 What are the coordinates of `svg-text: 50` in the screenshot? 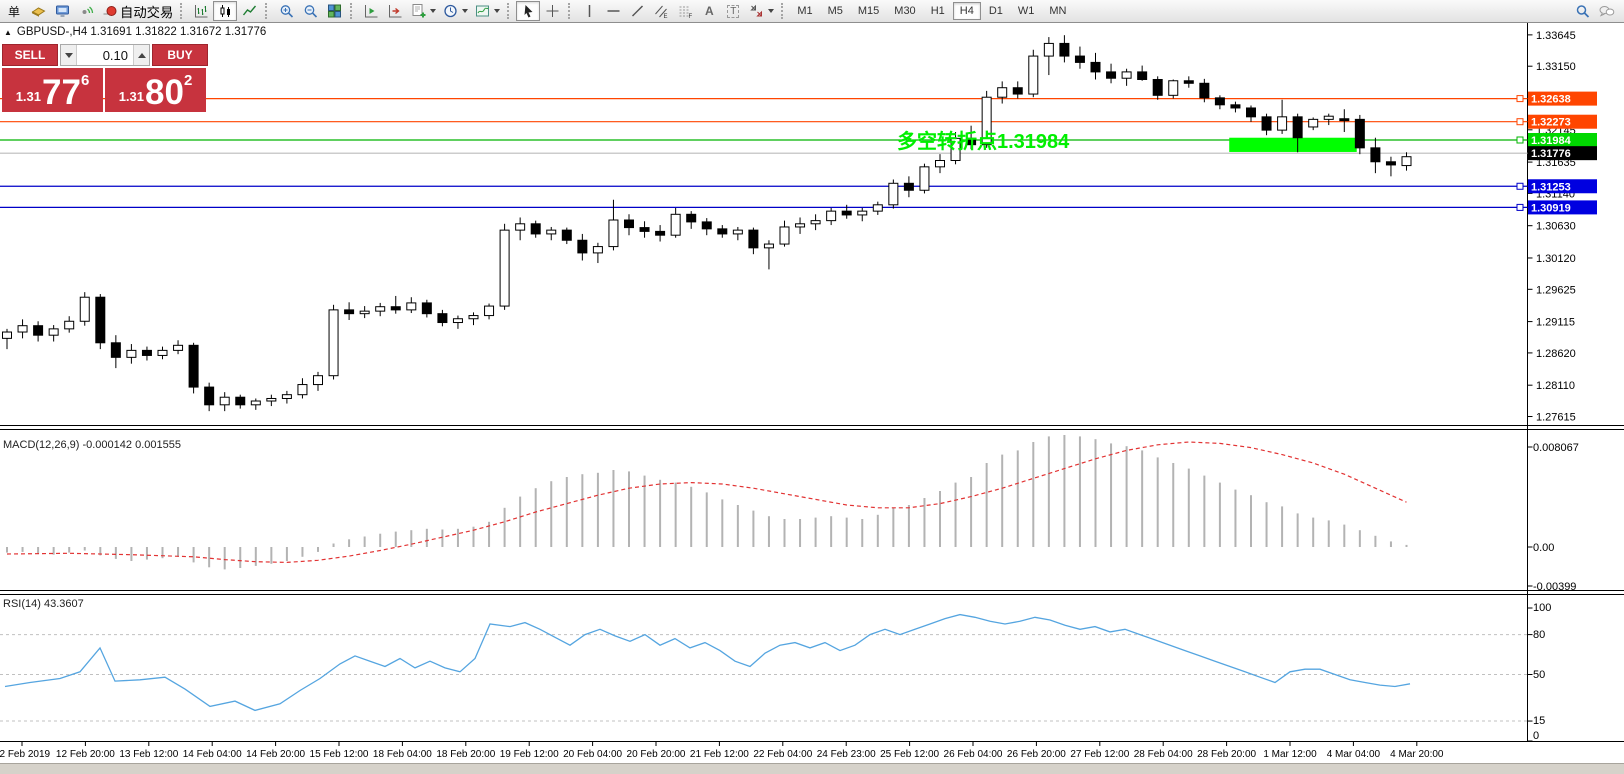 It's located at (1539, 675).